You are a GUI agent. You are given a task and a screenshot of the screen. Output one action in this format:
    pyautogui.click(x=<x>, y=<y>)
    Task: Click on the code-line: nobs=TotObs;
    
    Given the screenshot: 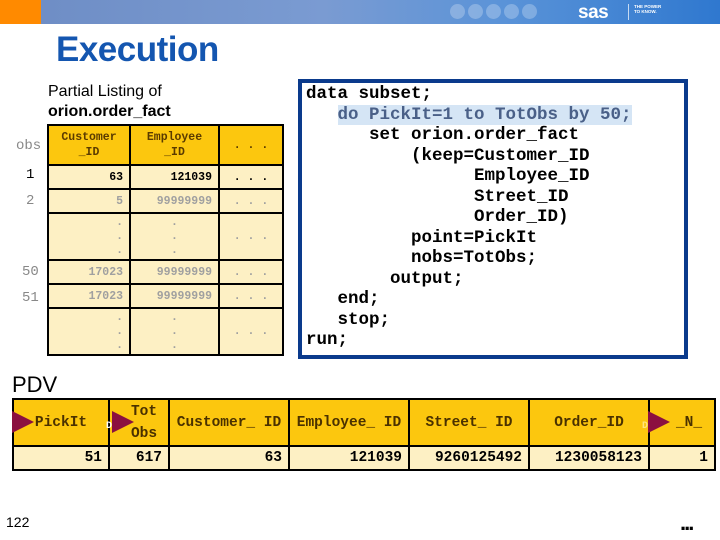 What is the action you would take?
    pyautogui.click(x=422, y=258)
    